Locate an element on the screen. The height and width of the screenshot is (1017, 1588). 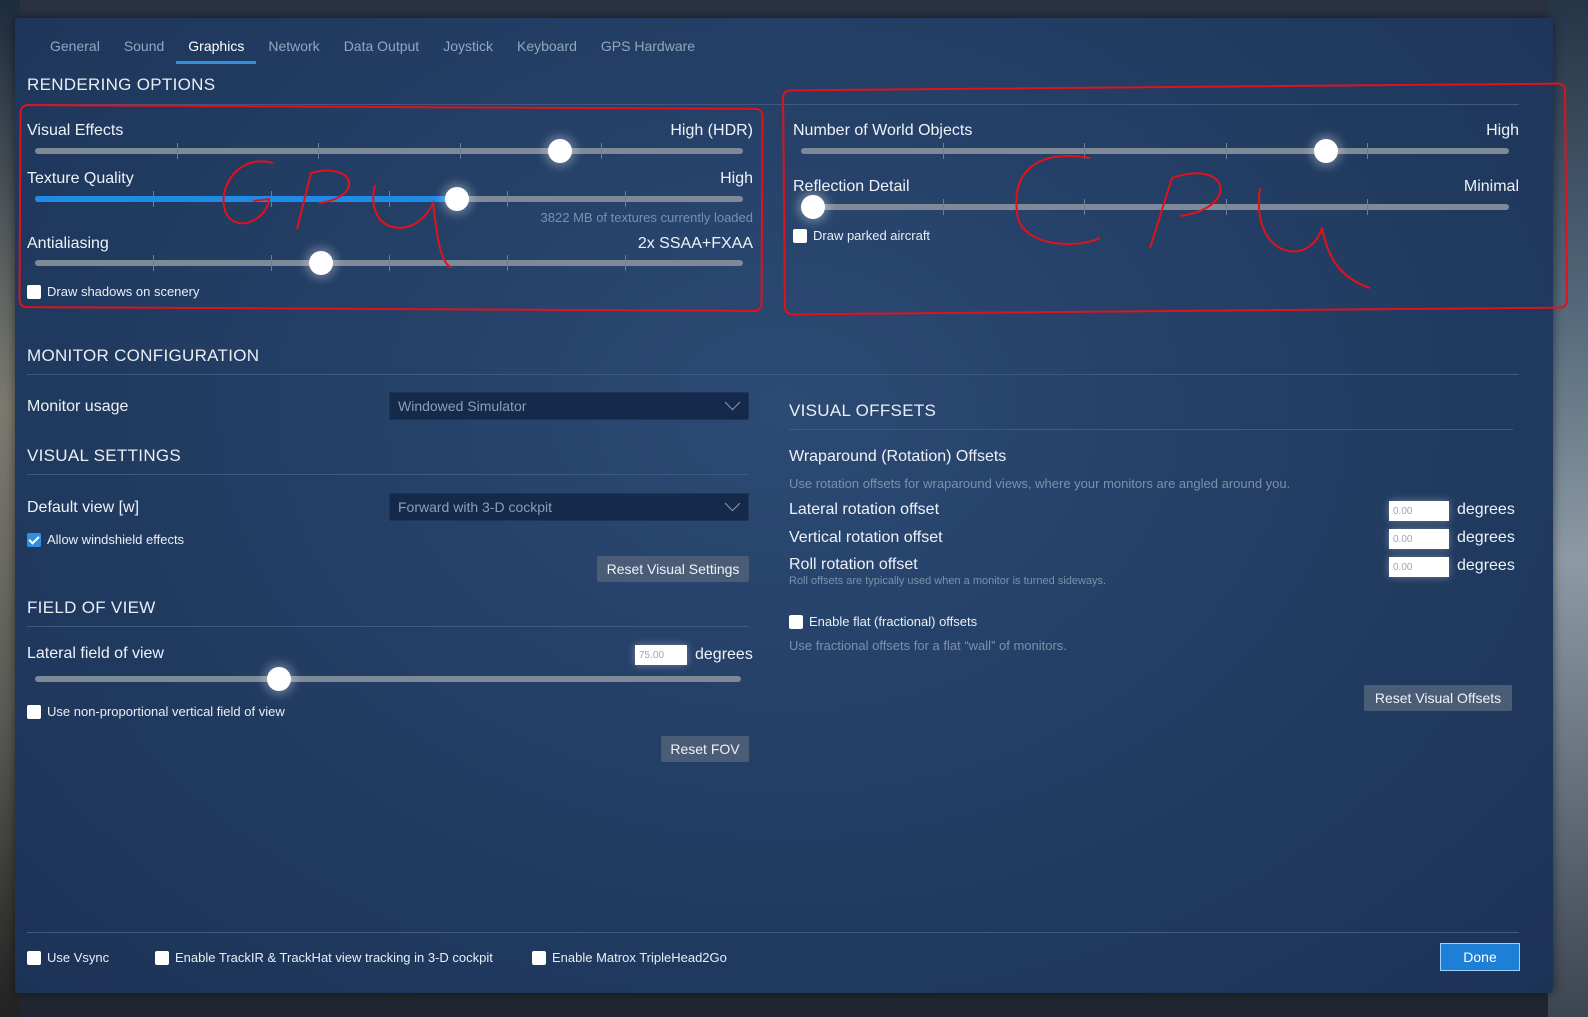
checkbox-label: Allow windshield effects is located at coordinates (116, 539).